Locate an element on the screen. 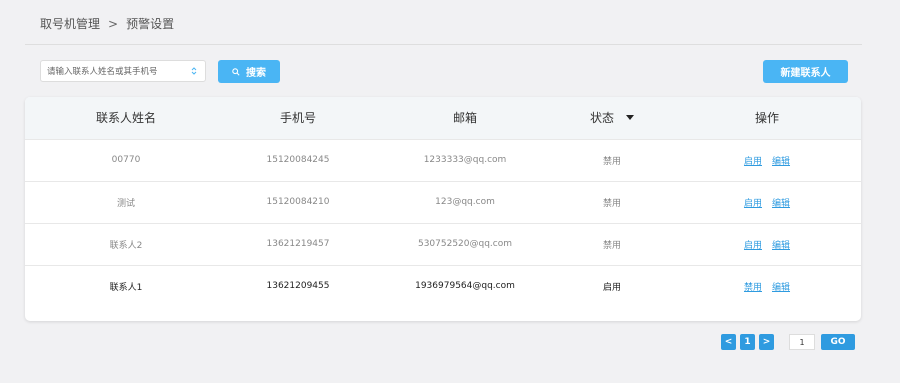  next-page-button: > is located at coordinates (766, 342).